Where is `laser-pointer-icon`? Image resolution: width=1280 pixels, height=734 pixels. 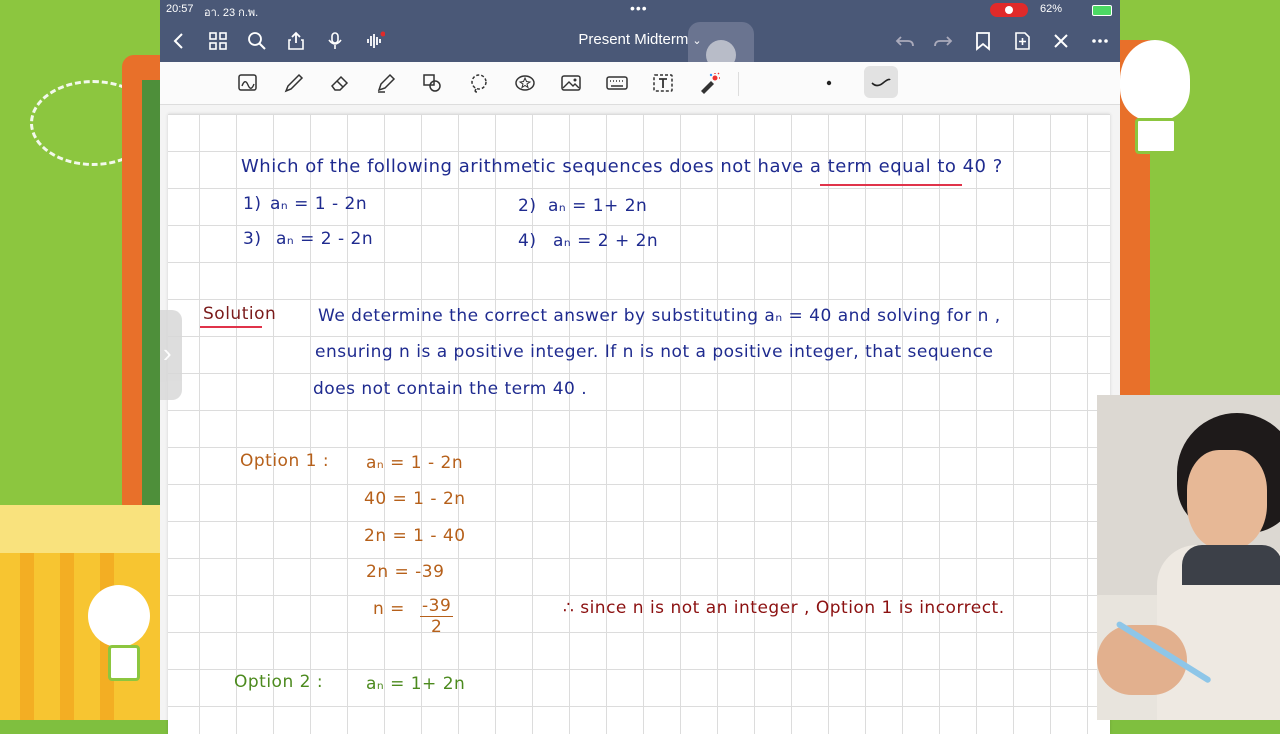 laser-pointer-icon is located at coordinates (709, 83).